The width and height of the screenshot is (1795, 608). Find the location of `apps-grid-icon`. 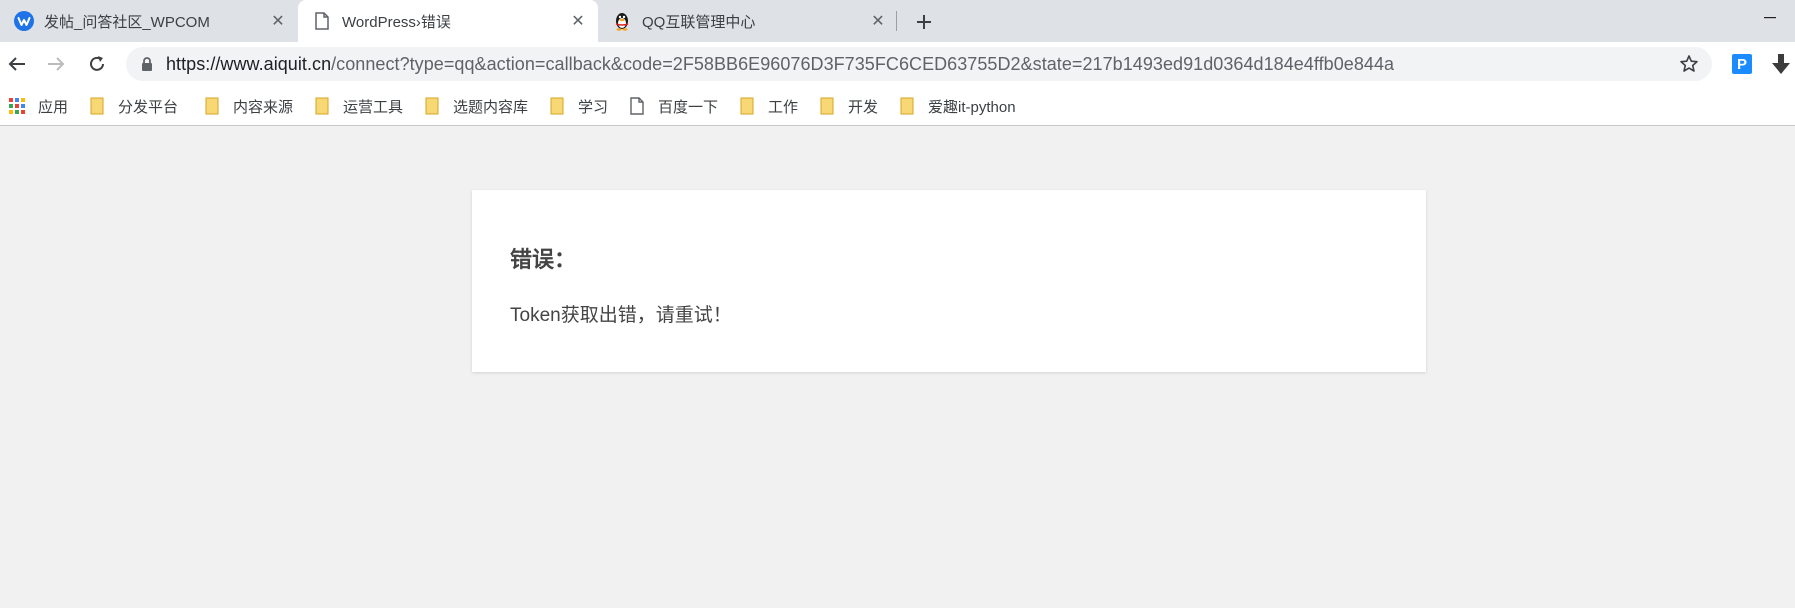

apps-grid-icon is located at coordinates (17, 106).